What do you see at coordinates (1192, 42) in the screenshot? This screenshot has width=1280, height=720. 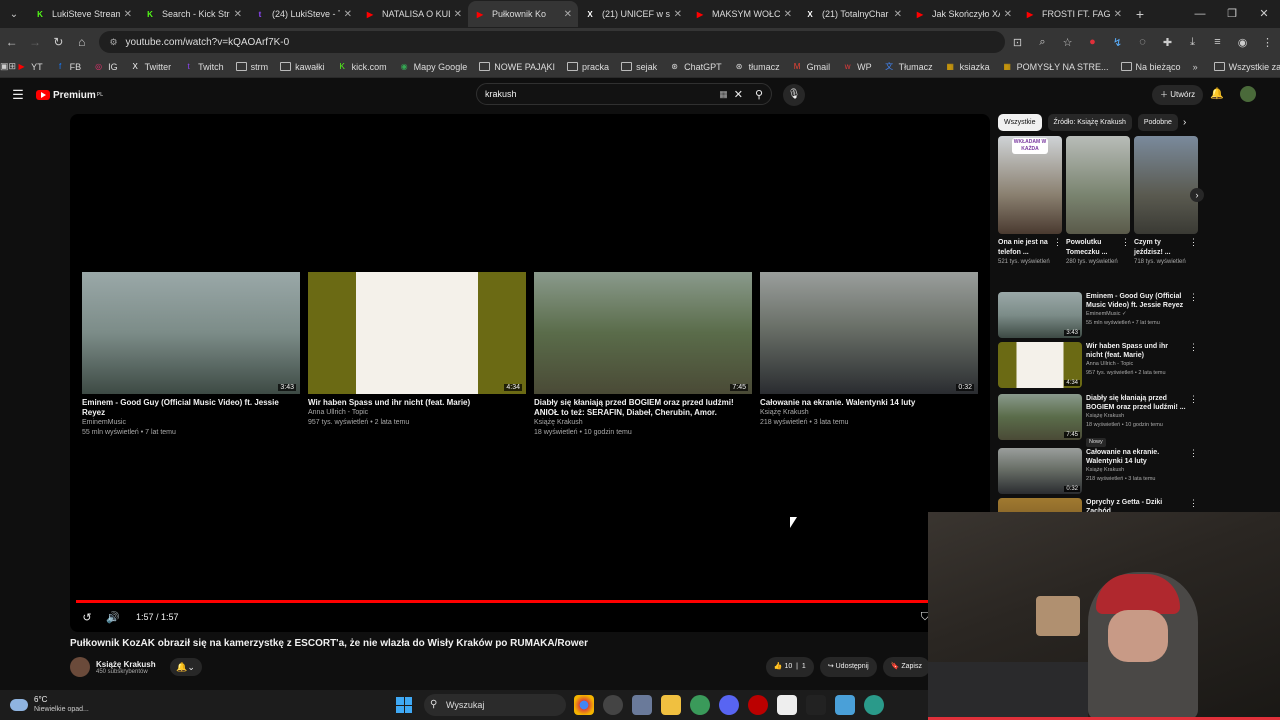 I see `download-icon: ⤓` at bounding box center [1192, 42].